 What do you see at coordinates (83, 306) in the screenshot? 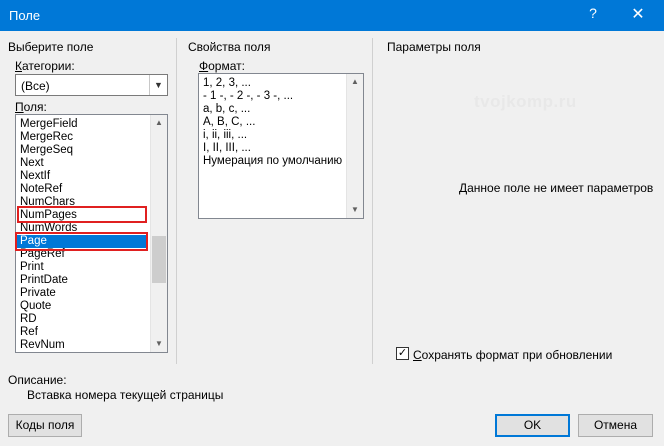
I see `field-list-item: Quote` at bounding box center [83, 306].